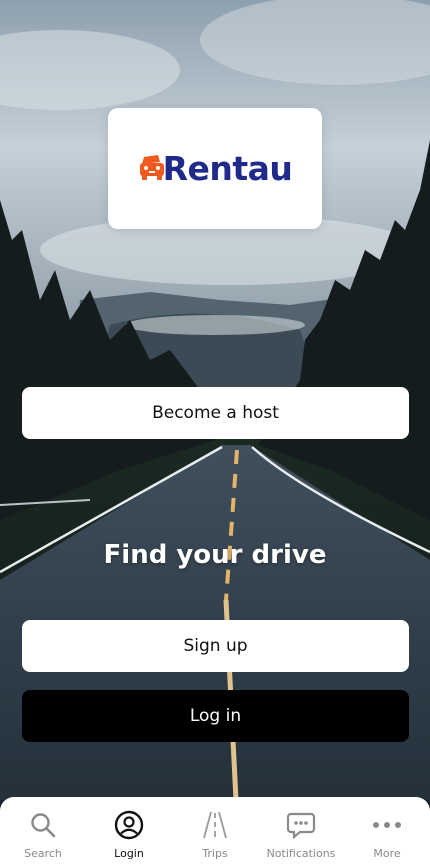 The image size is (430, 868). What do you see at coordinates (215, 716) in the screenshot?
I see `log-in-button: Log in` at bounding box center [215, 716].